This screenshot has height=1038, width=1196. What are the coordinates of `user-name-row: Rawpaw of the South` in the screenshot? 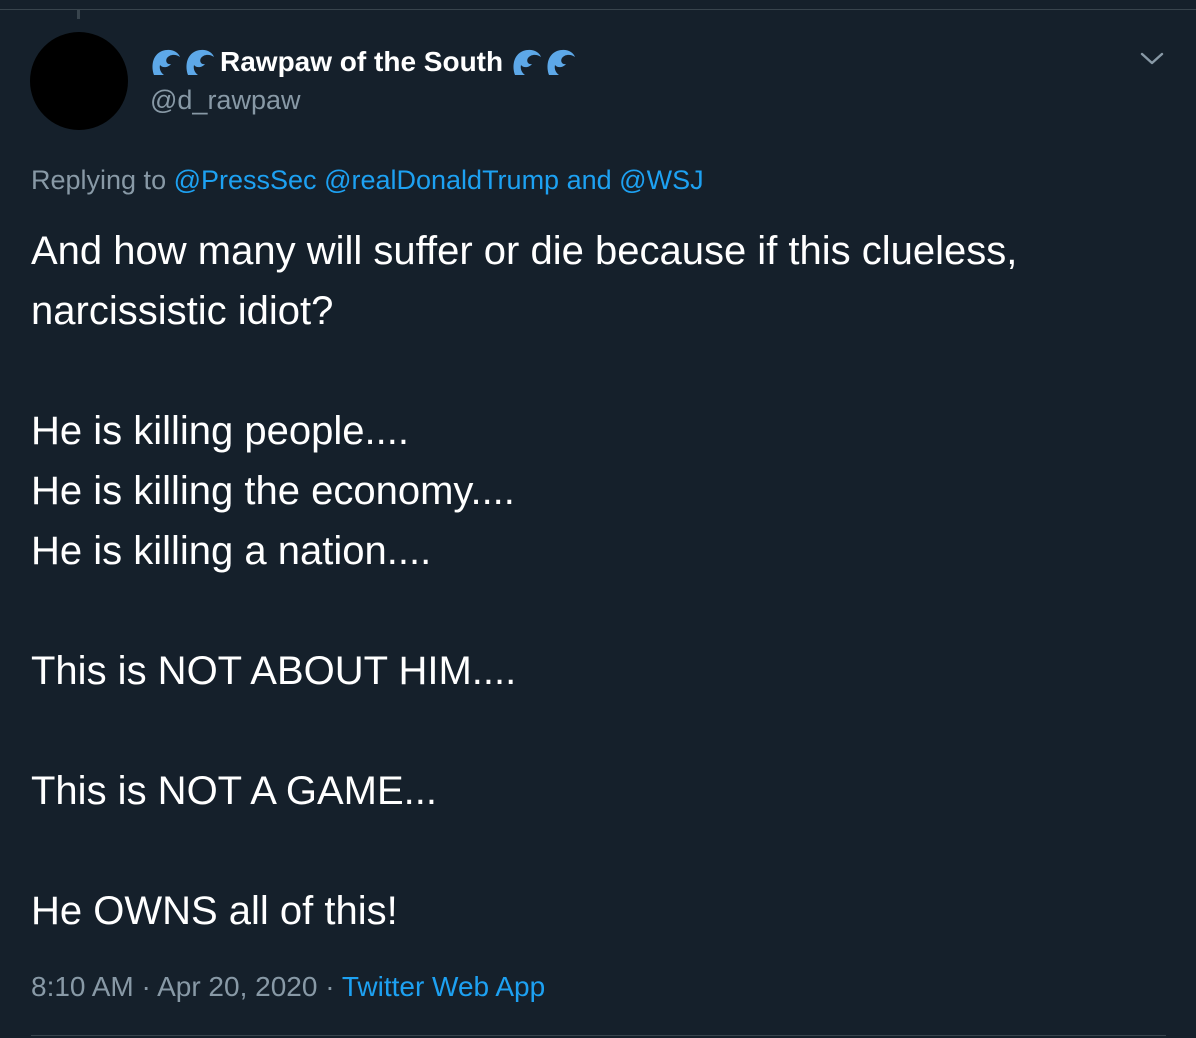 It's located at (364, 62).